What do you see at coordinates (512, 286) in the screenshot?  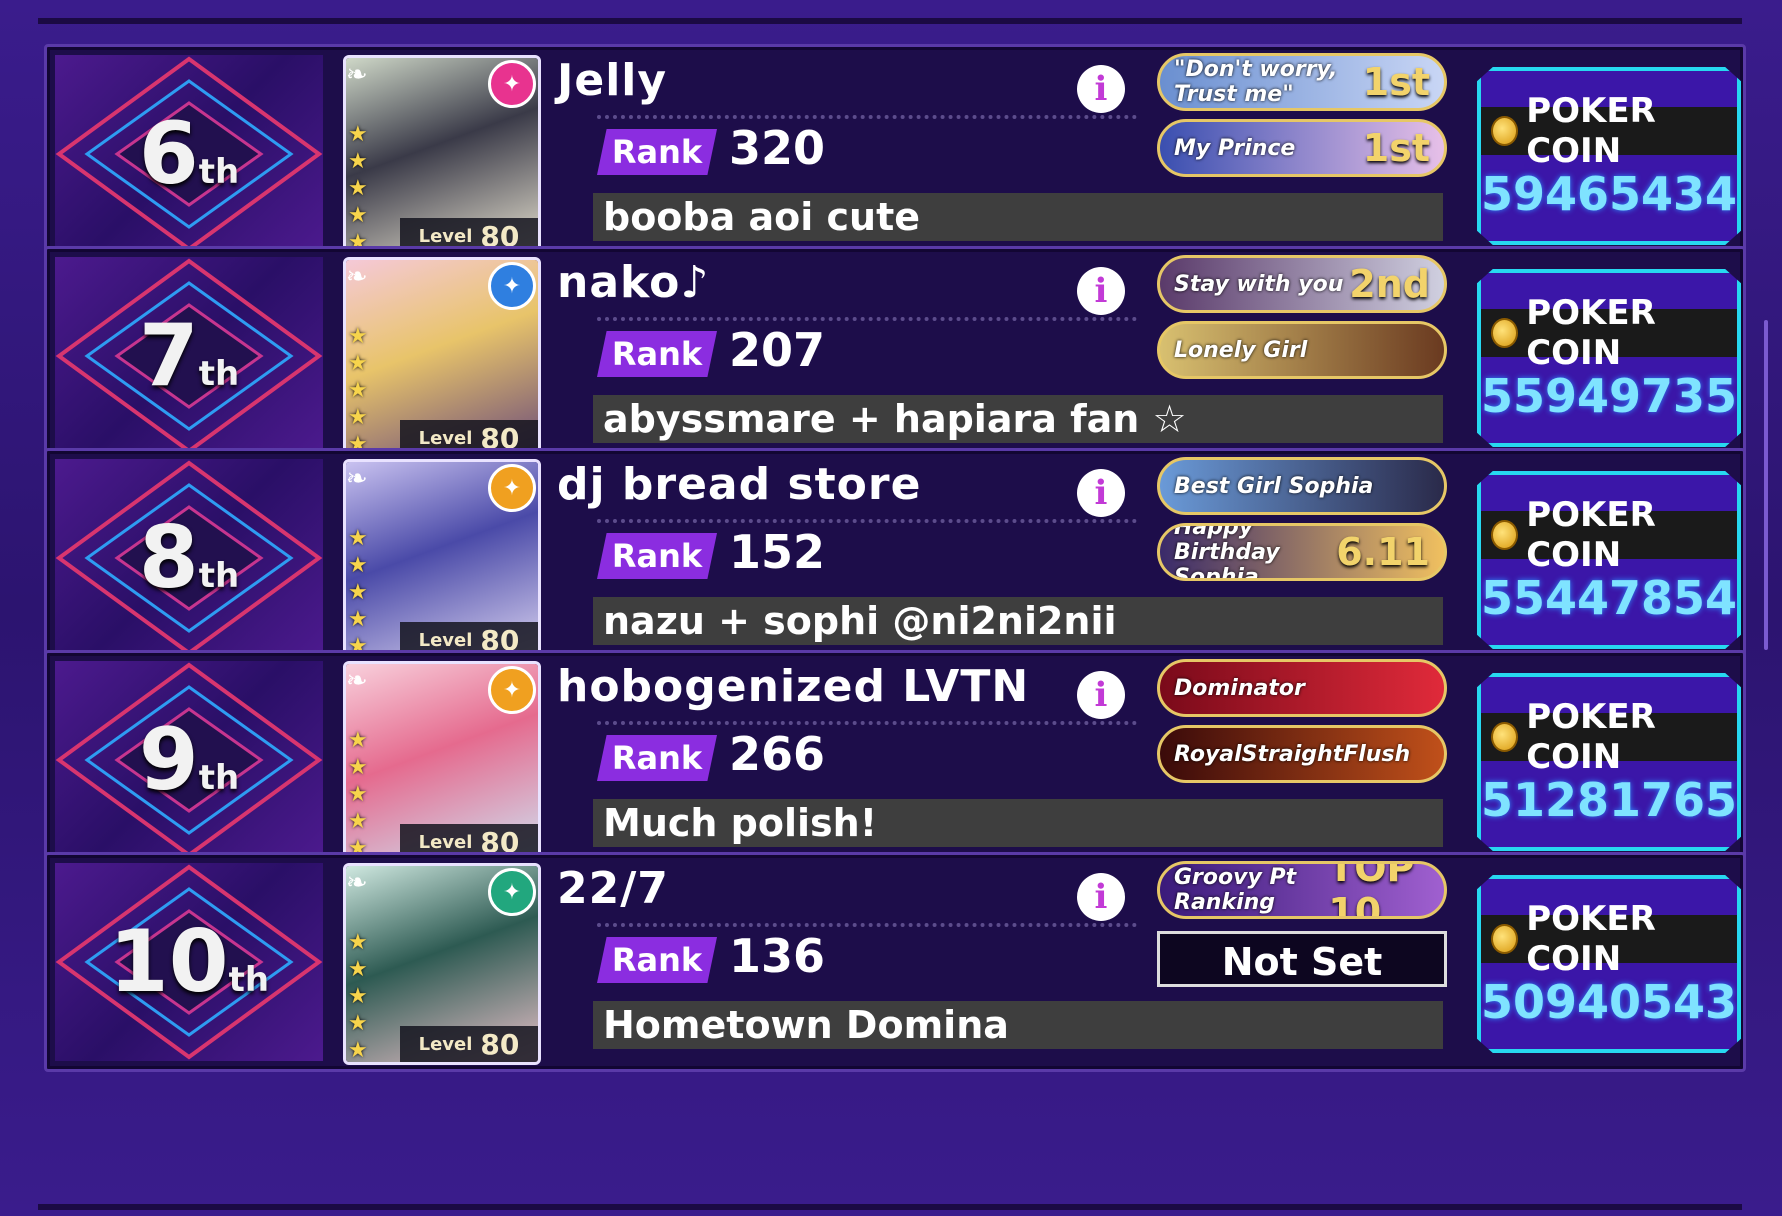 I see `swirl-icon: ✦` at bounding box center [512, 286].